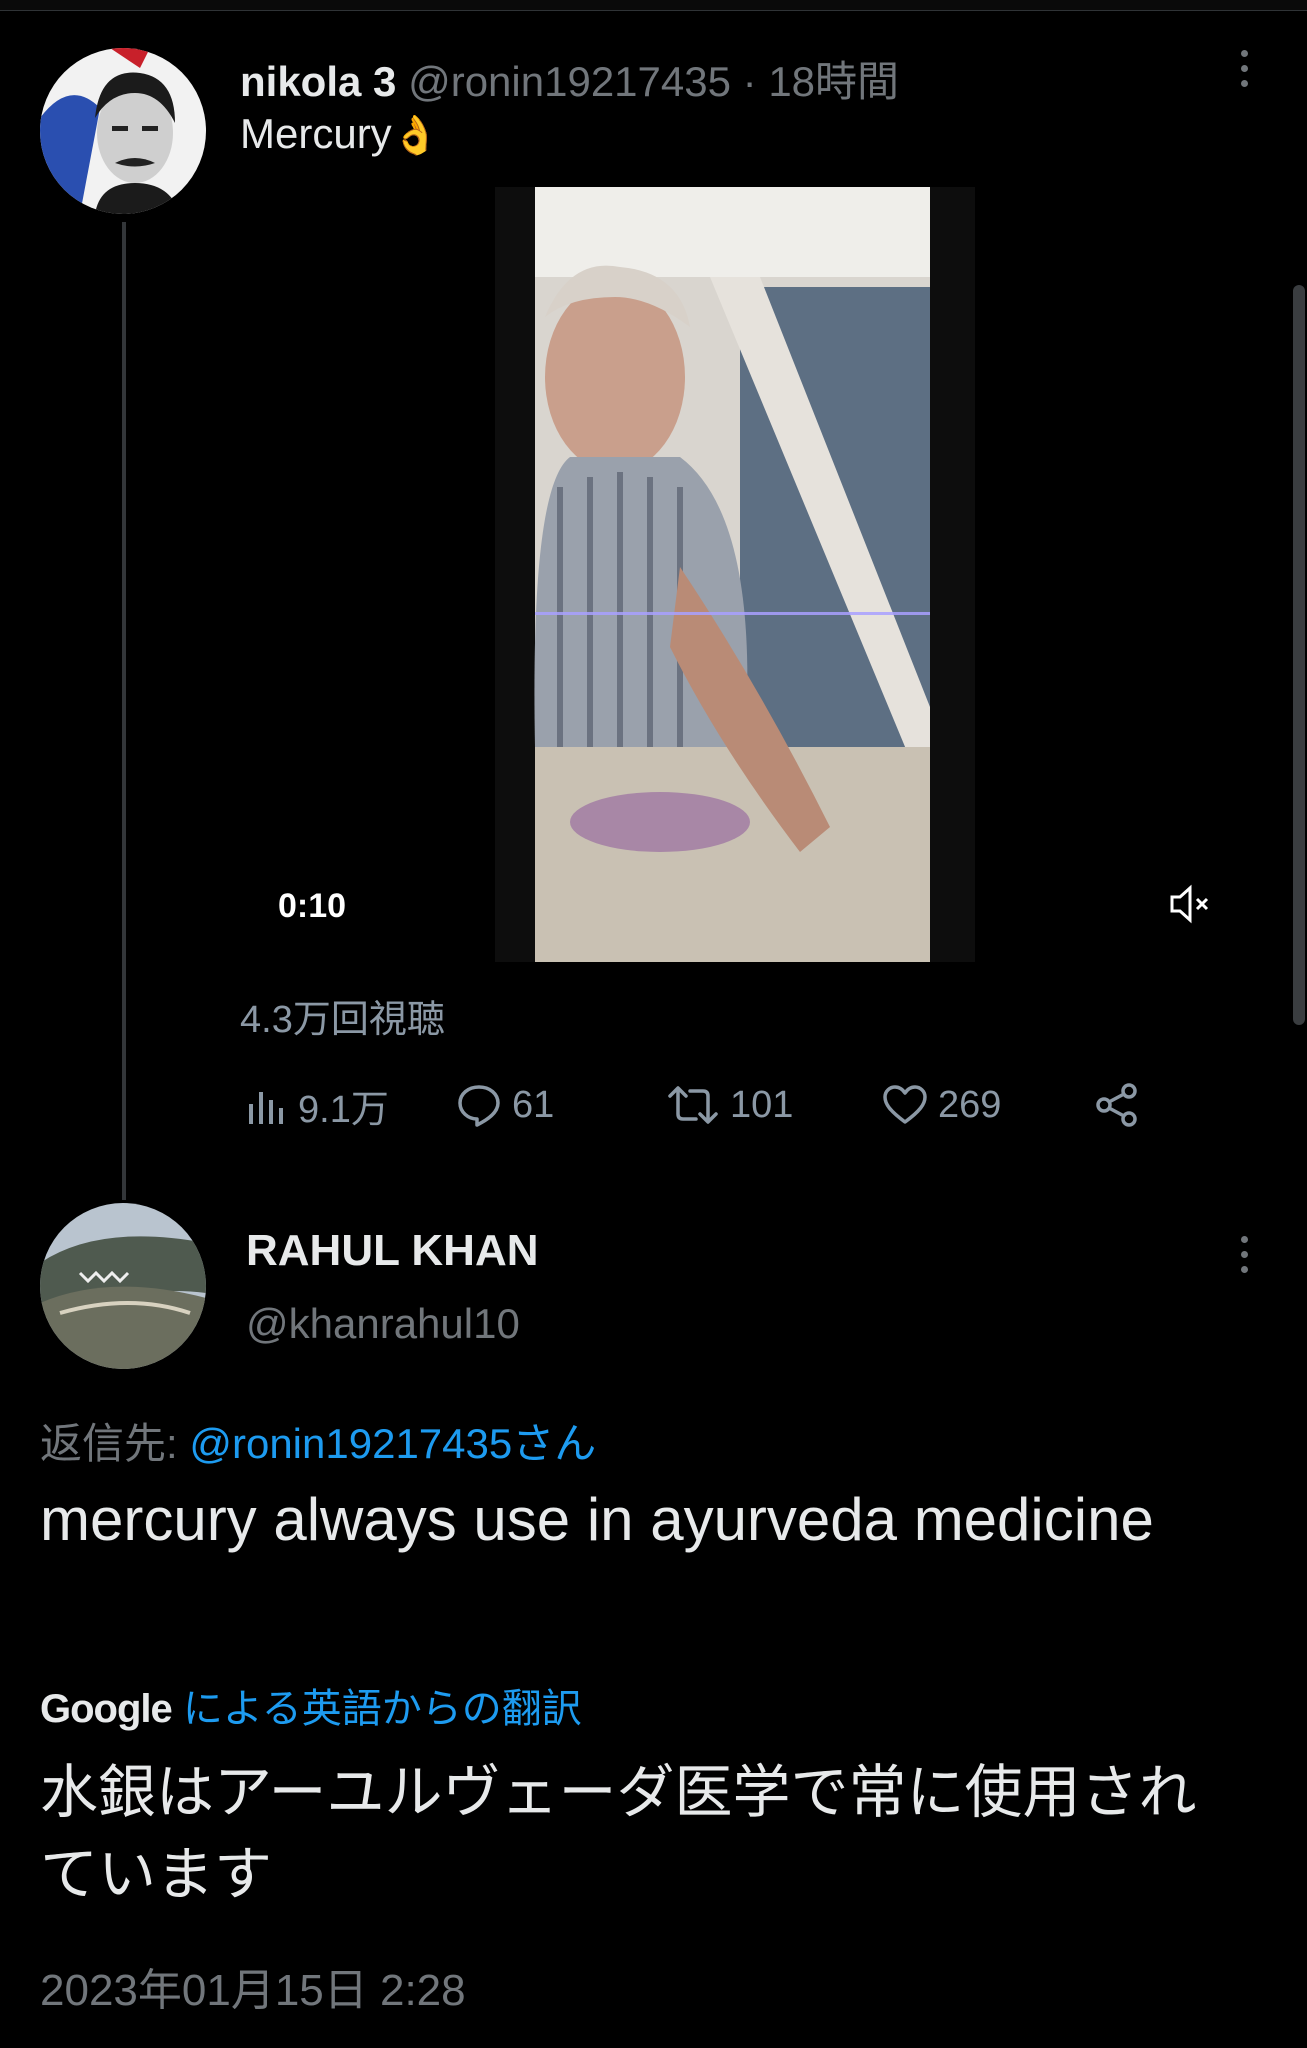 The height and width of the screenshot is (2048, 1307). I want to click on retweet-button: 101, so click(729, 1105).